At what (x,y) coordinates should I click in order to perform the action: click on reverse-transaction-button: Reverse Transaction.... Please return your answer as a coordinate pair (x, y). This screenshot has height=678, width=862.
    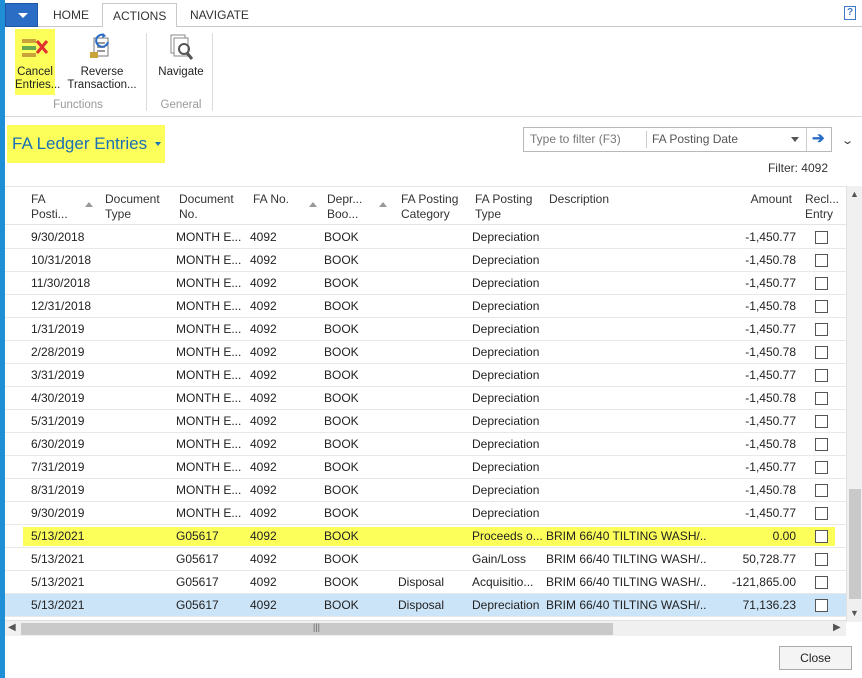
    Looking at the image, I should click on (102, 60).